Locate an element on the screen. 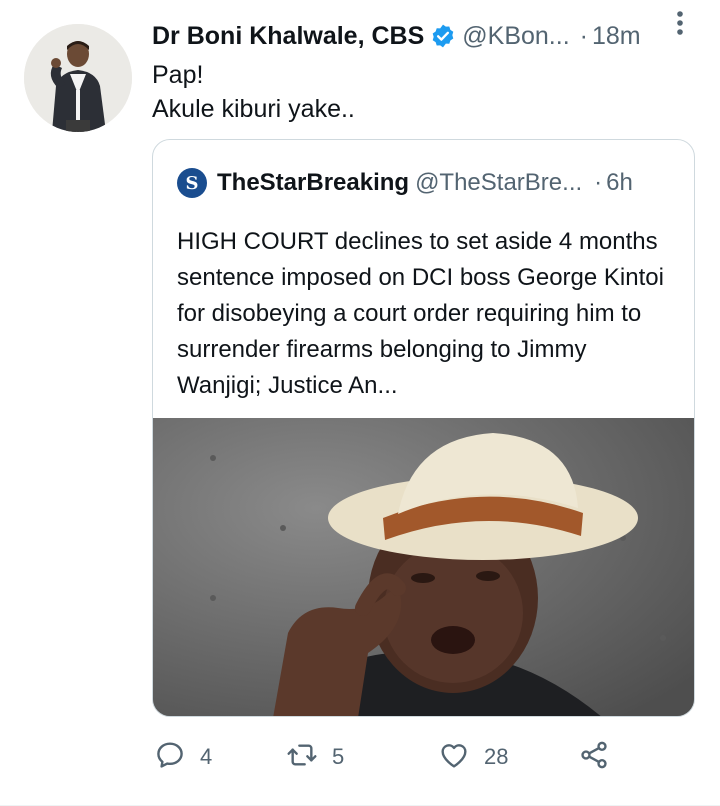  heart-icon is located at coordinates (454, 757).